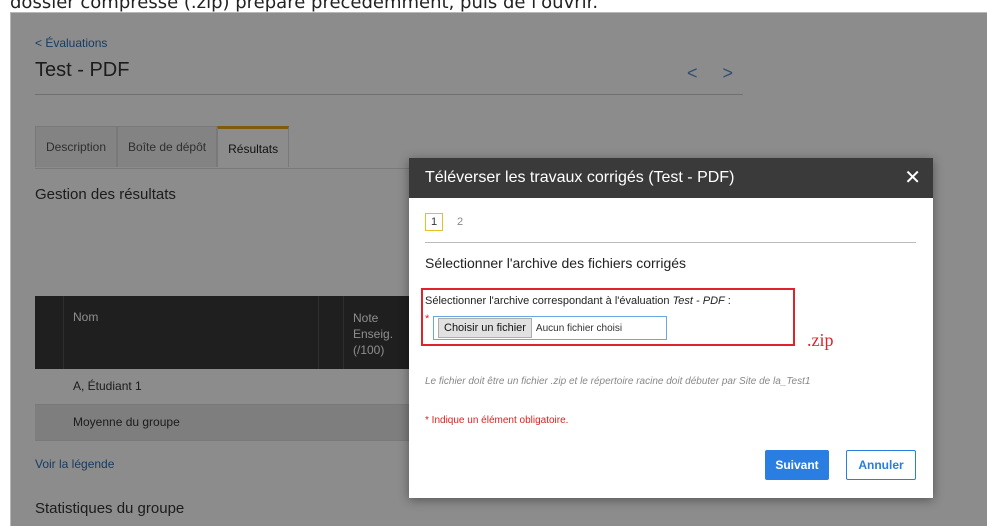  I want to click on close-icon: ✕, so click(912, 178).